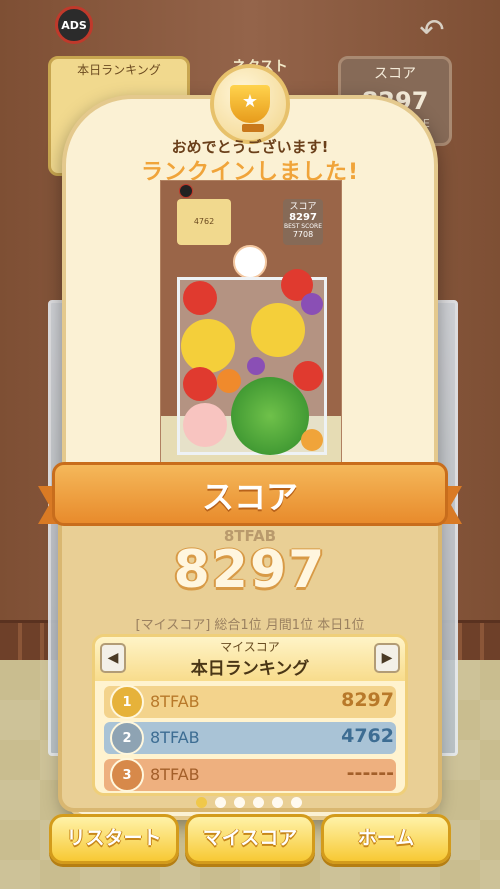  Describe the element at coordinates (119, 70) in the screenshot. I see `bg-ranking-title: 本日ランキング` at that location.